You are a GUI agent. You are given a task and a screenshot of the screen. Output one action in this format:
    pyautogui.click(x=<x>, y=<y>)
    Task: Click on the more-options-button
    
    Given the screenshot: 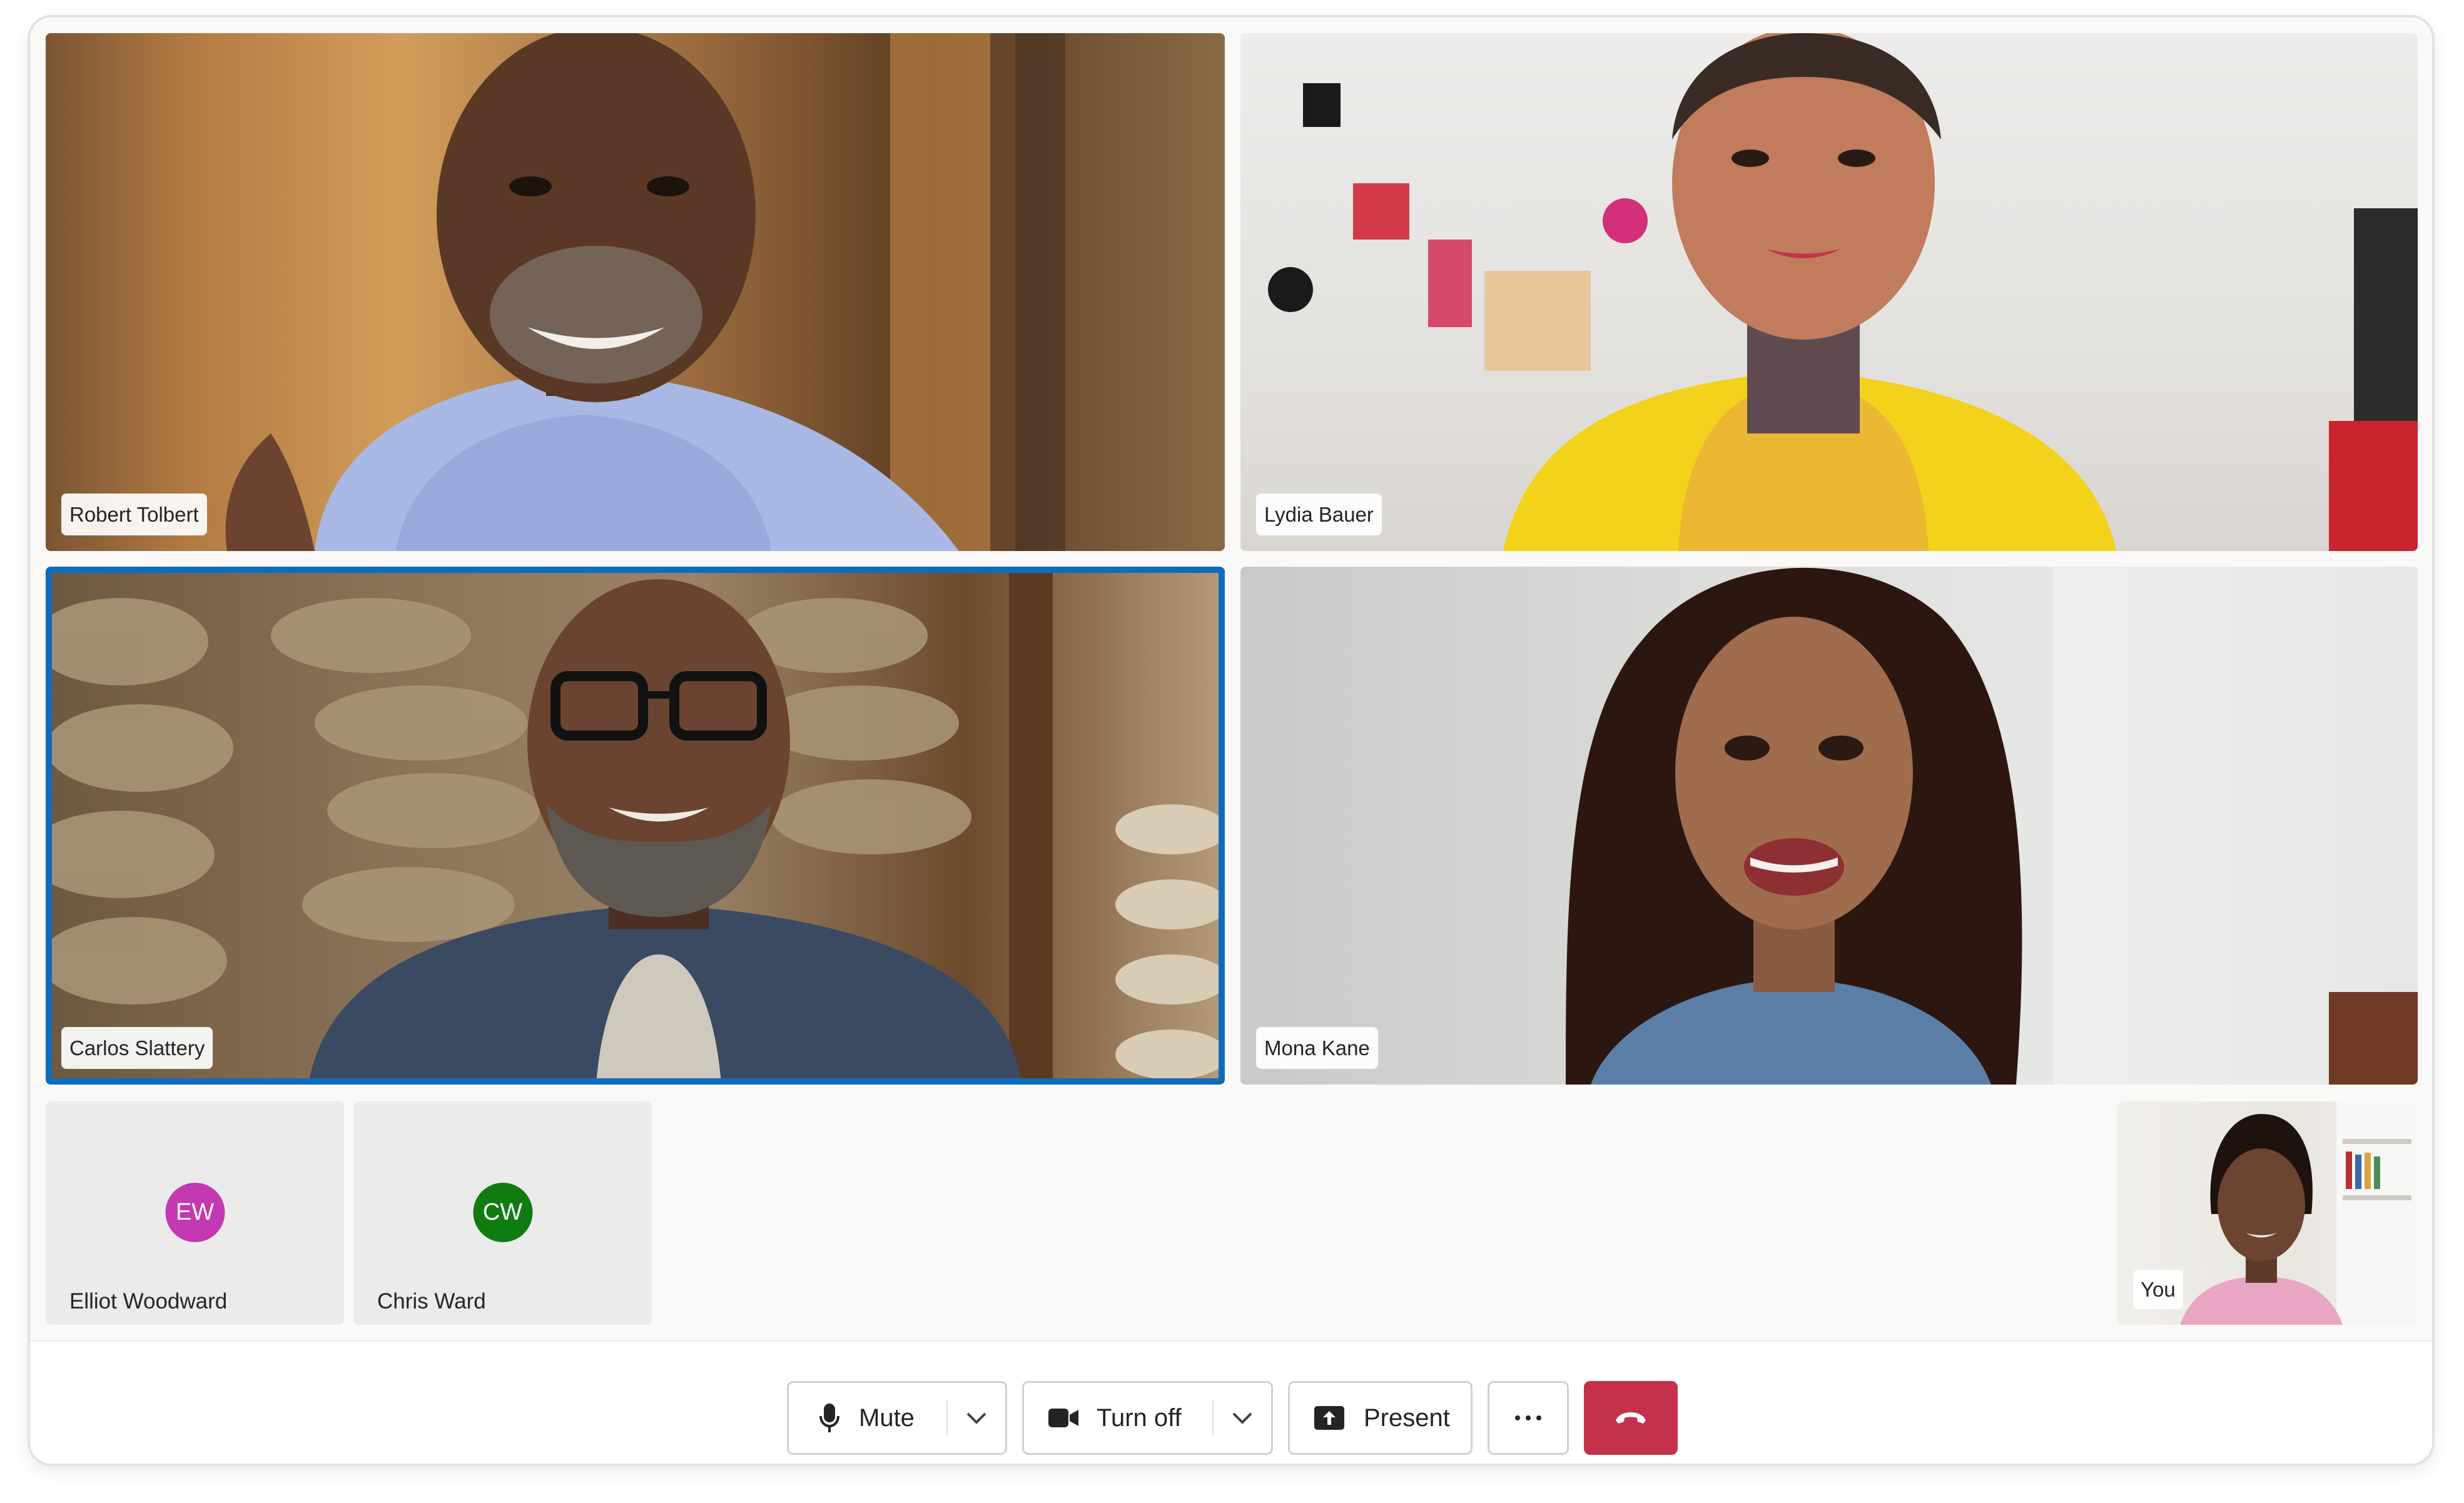 What is the action you would take?
    pyautogui.click(x=1528, y=1418)
    